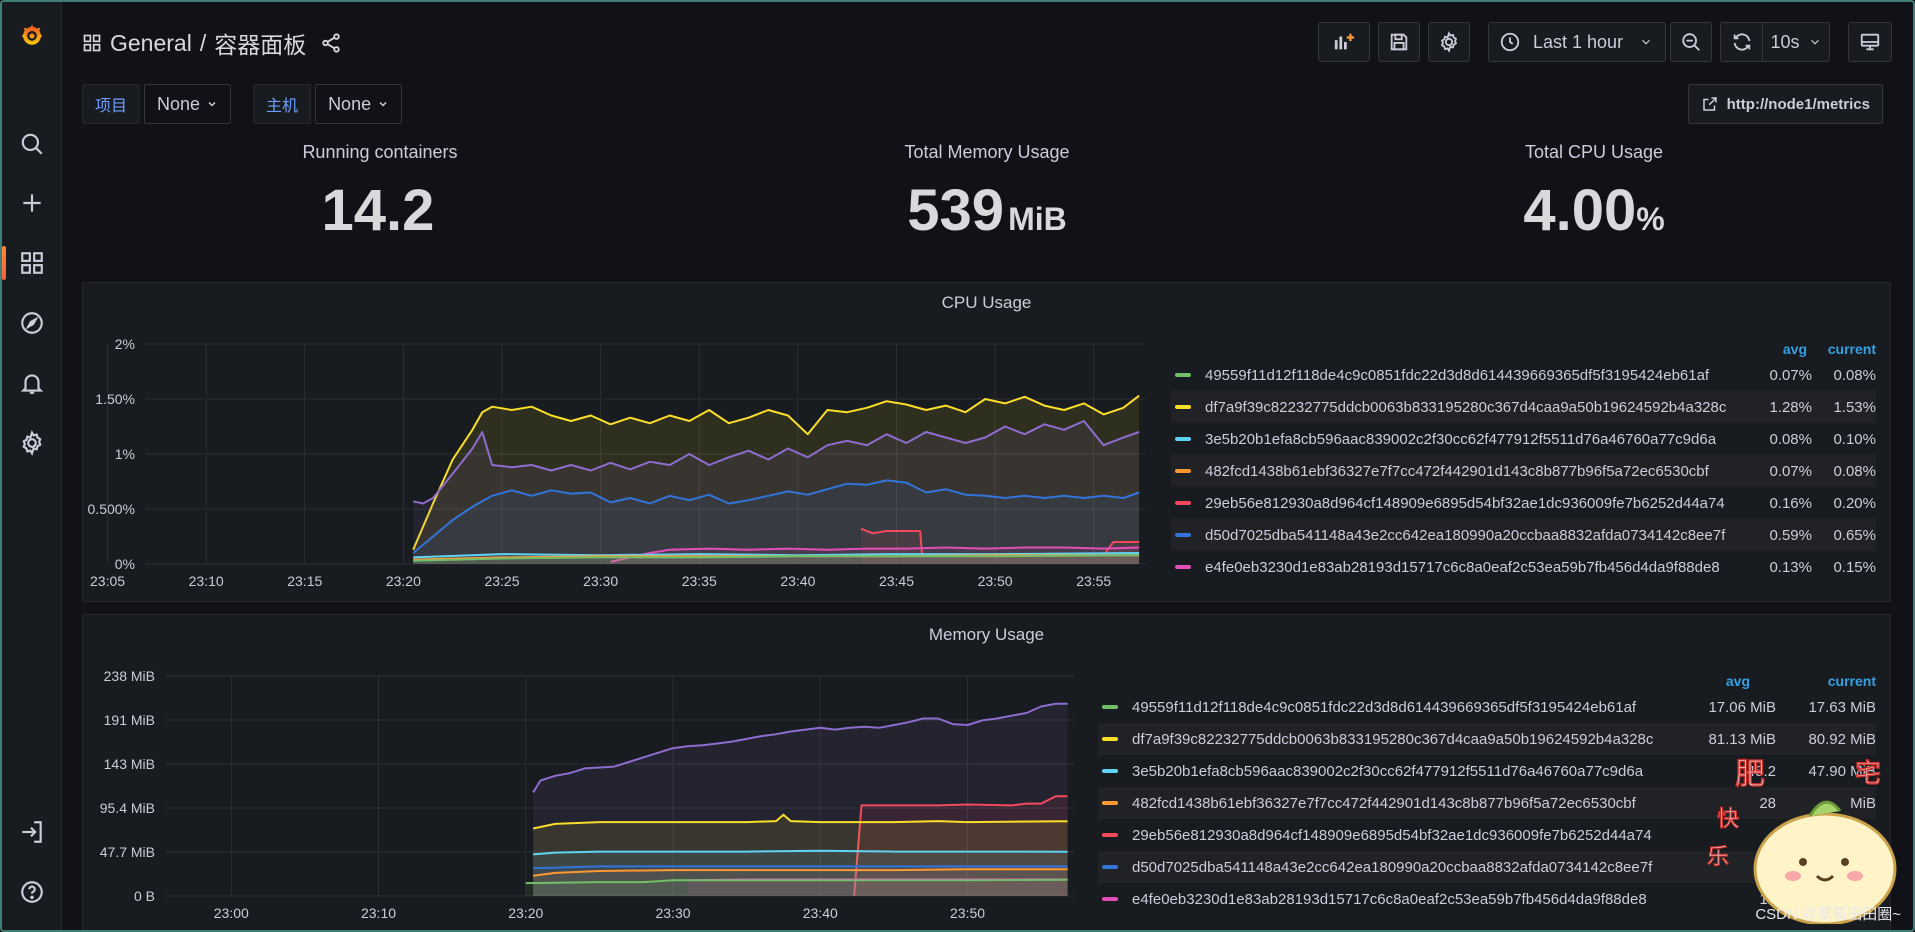 Image resolution: width=1915 pixels, height=932 pixels. Describe the element at coordinates (32, 832) in the screenshot. I see `sign-in-icon` at that location.